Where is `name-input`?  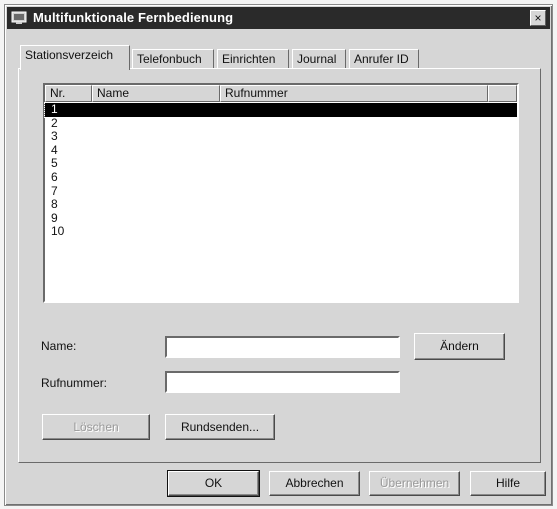
name-input is located at coordinates (282, 347).